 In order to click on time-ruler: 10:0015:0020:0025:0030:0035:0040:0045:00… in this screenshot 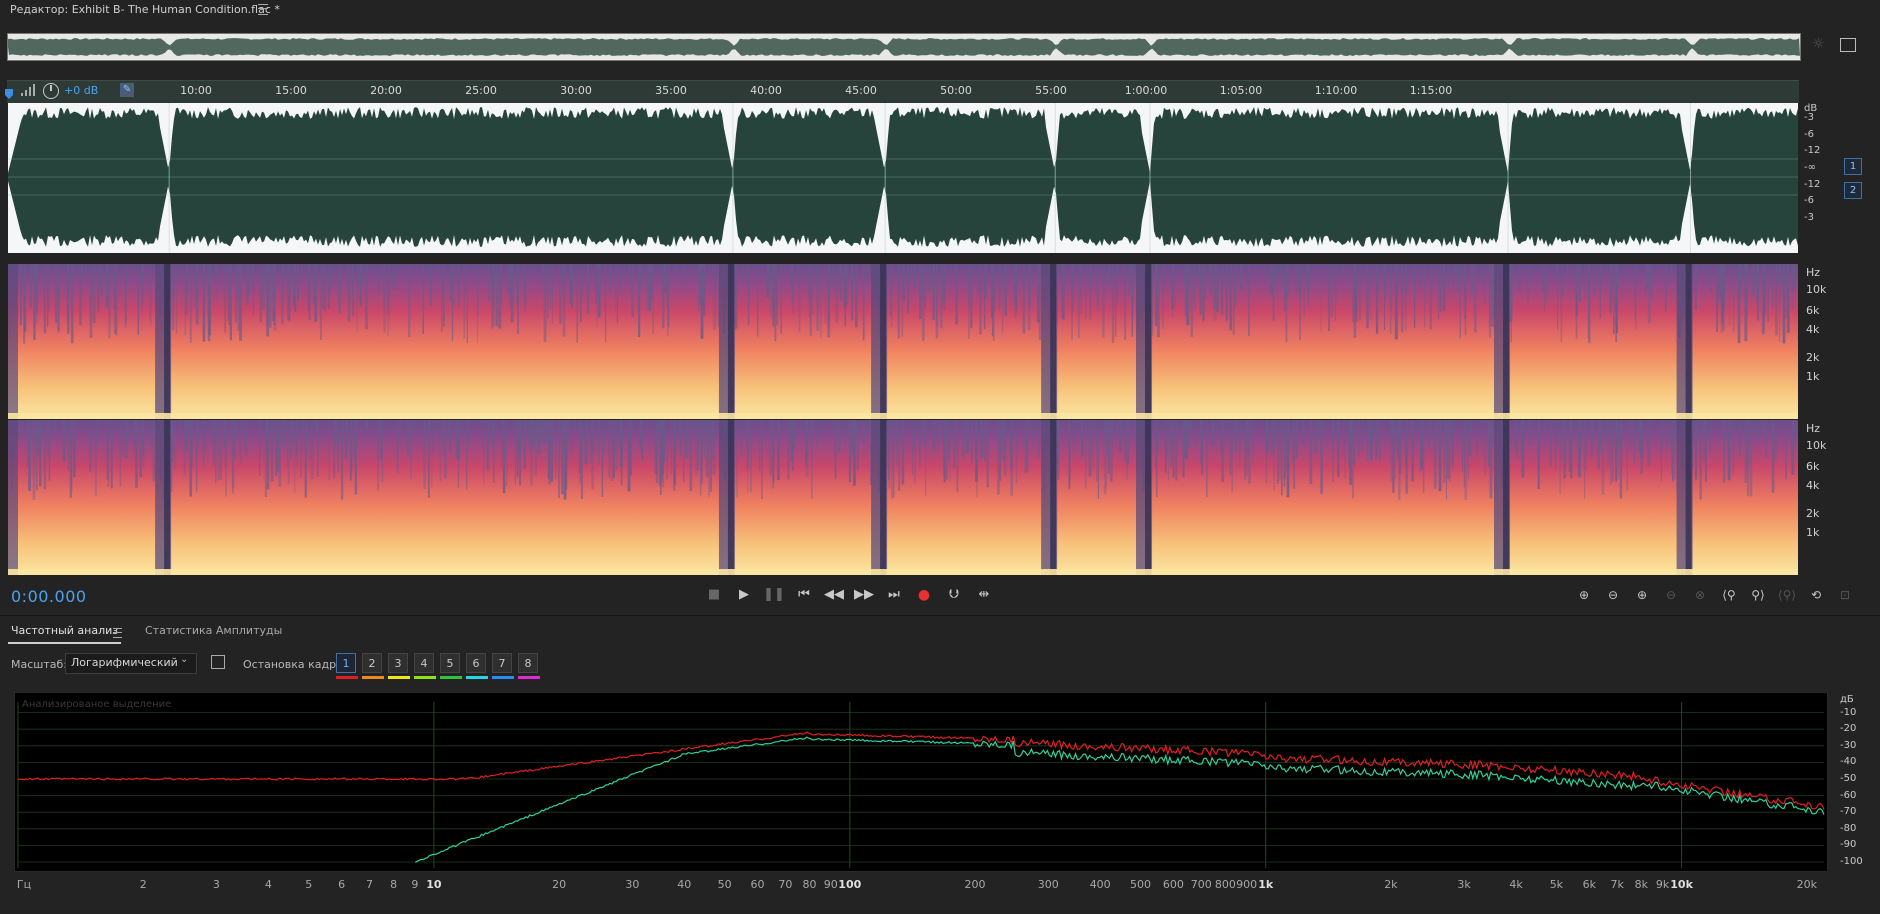, I will do `click(903, 91)`.